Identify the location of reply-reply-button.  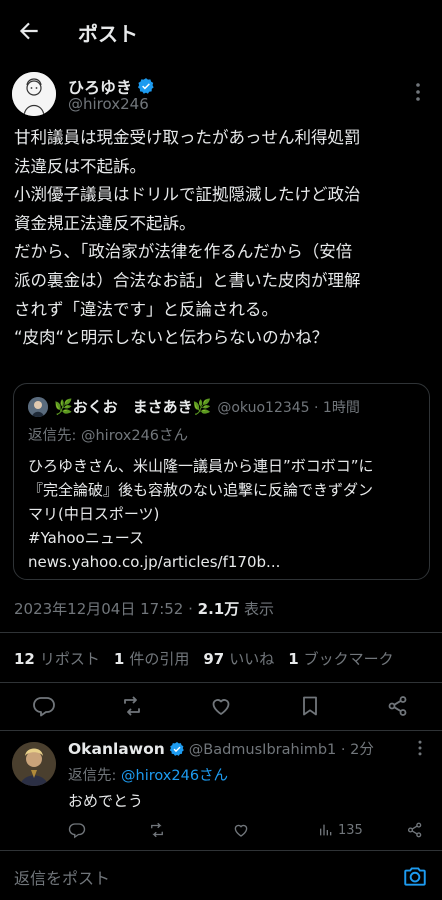
(77, 830).